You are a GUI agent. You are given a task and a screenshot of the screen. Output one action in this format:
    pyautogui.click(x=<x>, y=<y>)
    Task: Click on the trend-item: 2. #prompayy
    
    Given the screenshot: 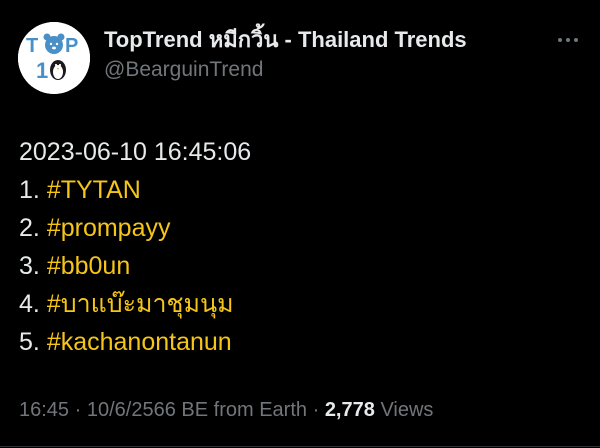 What is the action you would take?
    pyautogui.click(x=299, y=228)
    